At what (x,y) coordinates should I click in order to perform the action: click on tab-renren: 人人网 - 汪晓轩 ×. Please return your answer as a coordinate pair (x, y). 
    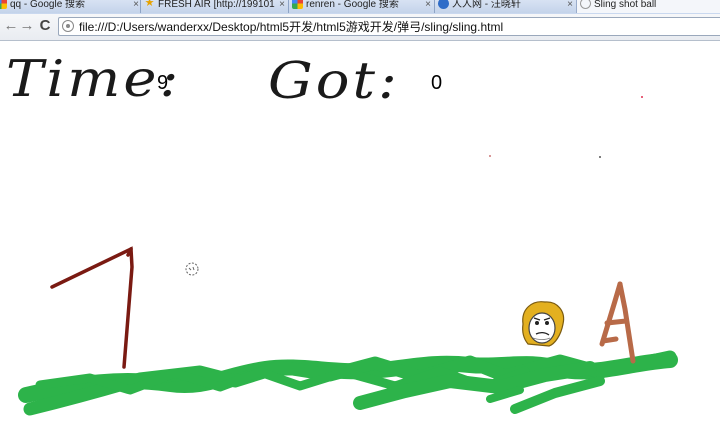
    Looking at the image, I should click on (506, 6).